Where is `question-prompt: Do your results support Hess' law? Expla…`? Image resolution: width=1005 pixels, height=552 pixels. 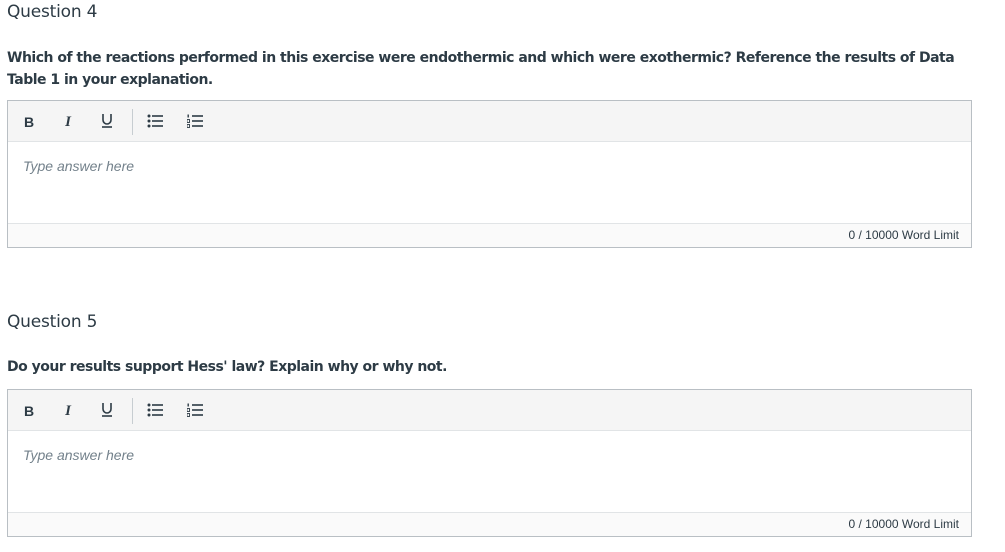
question-prompt: Do your results support Hess' law? Expla… is located at coordinates (227, 367).